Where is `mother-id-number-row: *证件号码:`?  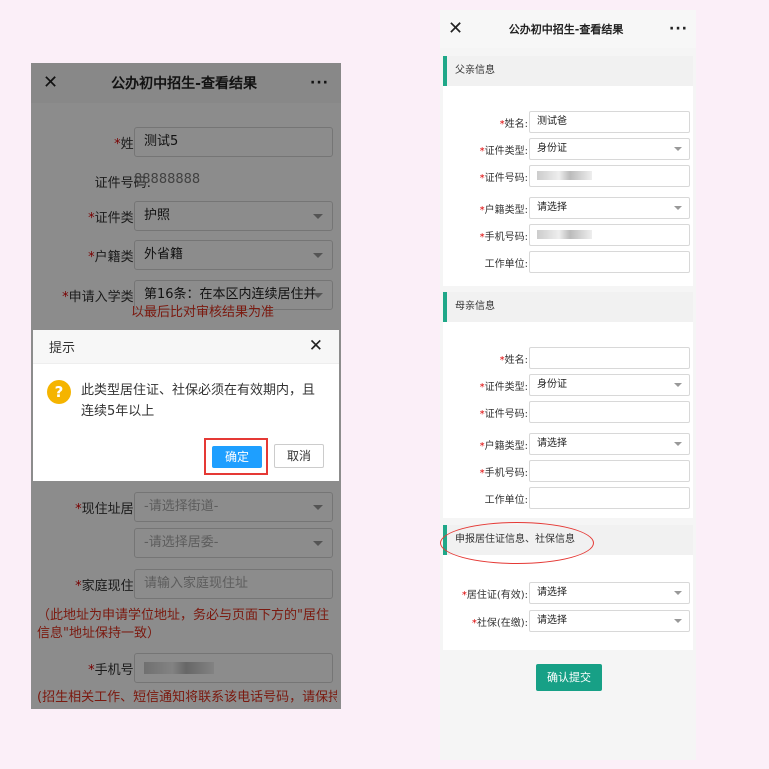 mother-id-number-row: *证件号码: is located at coordinates (568, 412).